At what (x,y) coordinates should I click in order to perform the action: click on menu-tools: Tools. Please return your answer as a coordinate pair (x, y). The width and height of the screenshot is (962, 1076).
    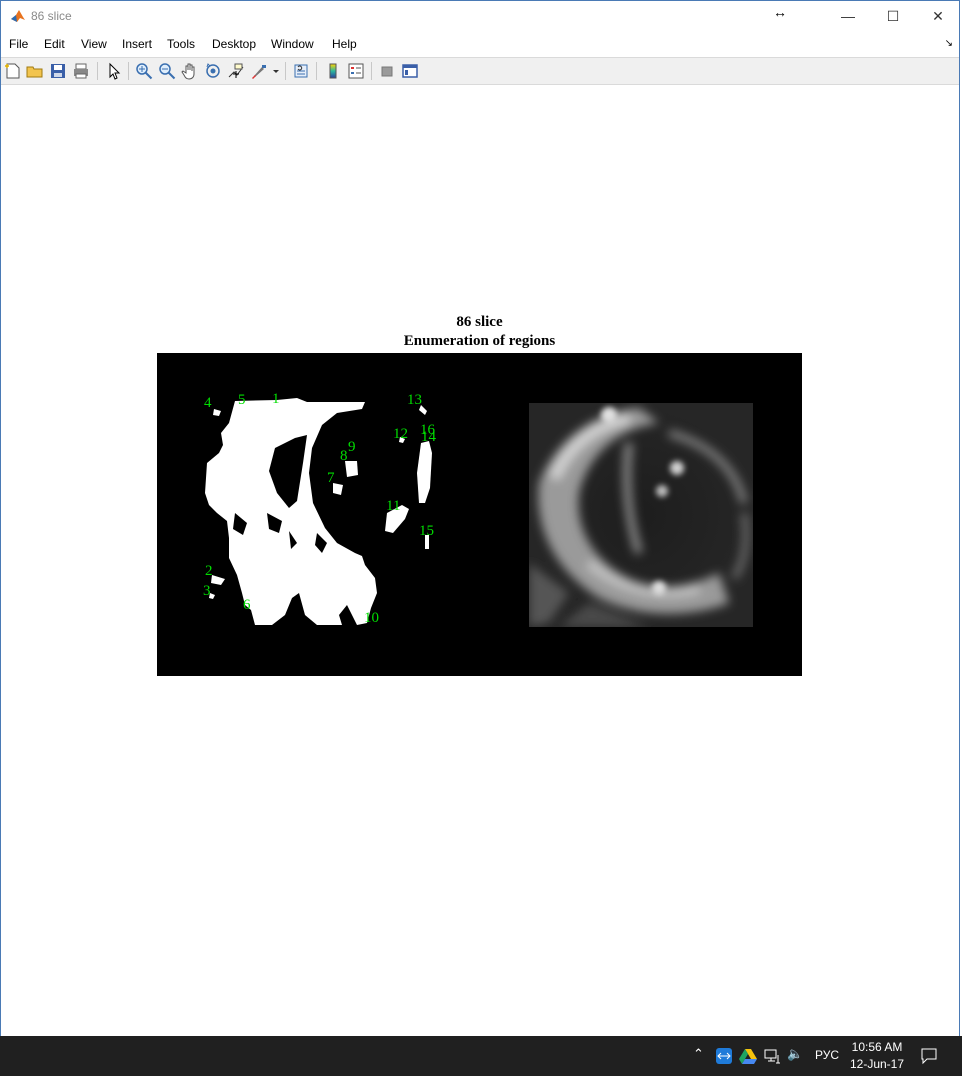
    Looking at the image, I should click on (181, 44).